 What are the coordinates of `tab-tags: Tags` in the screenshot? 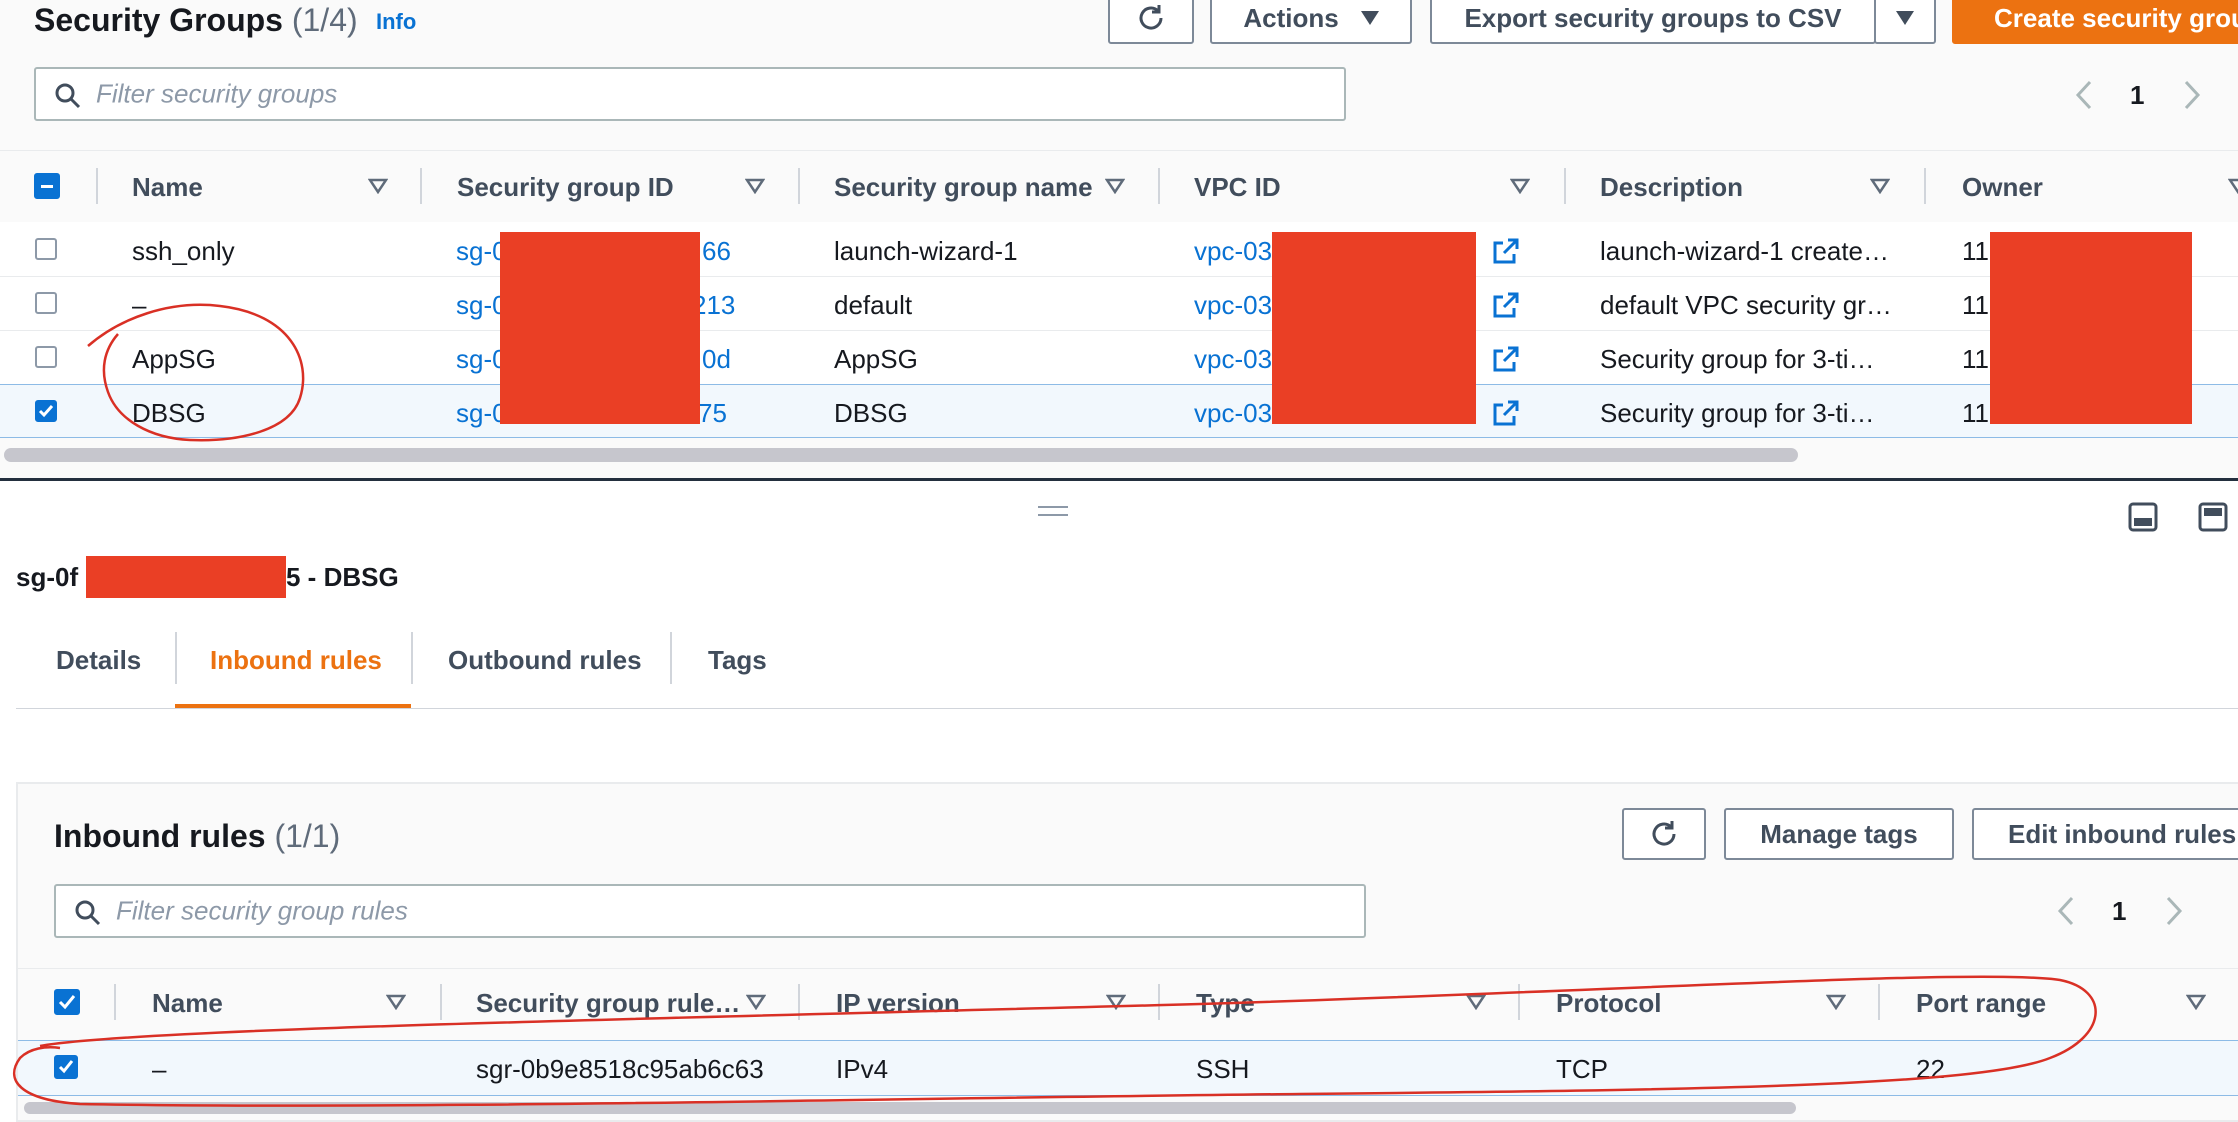 It's located at (737, 660).